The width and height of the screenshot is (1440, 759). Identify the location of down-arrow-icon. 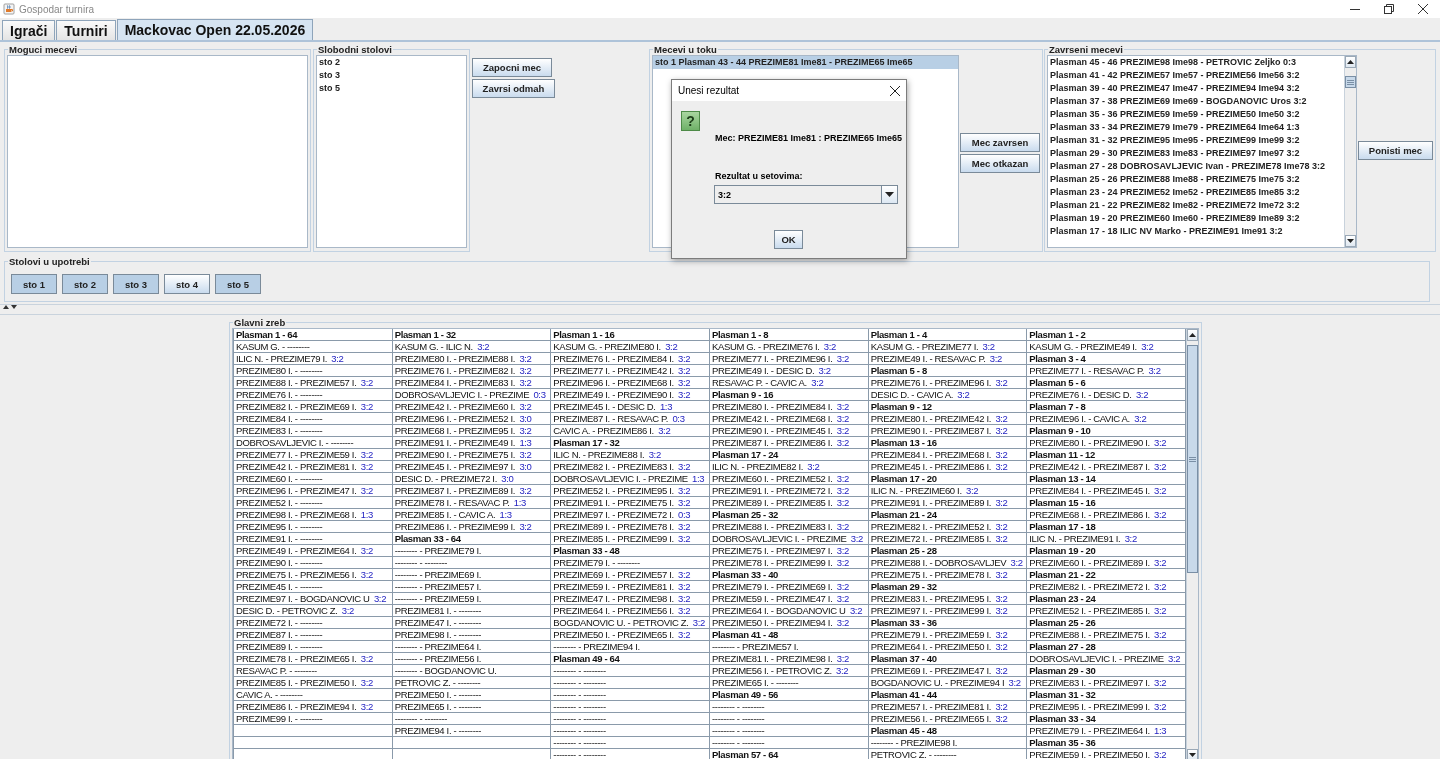
(14, 307).